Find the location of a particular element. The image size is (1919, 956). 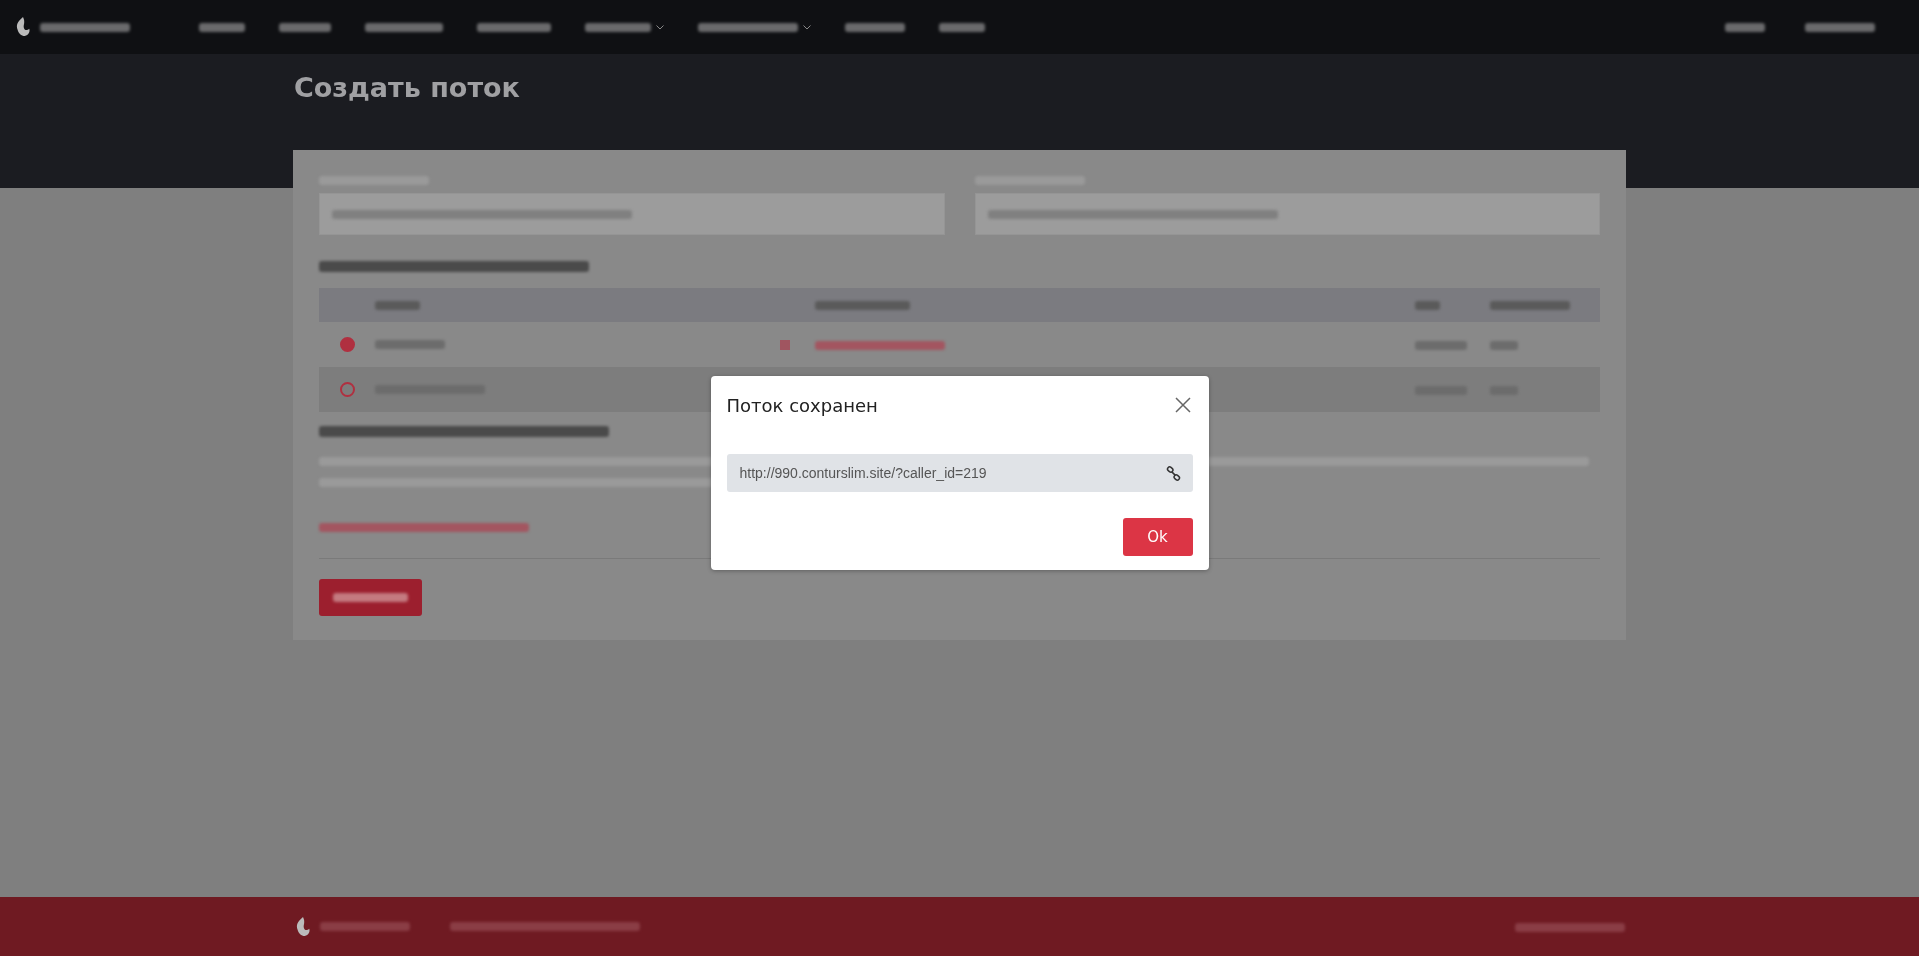

modal-title: Поток сохранен is located at coordinates (802, 405).